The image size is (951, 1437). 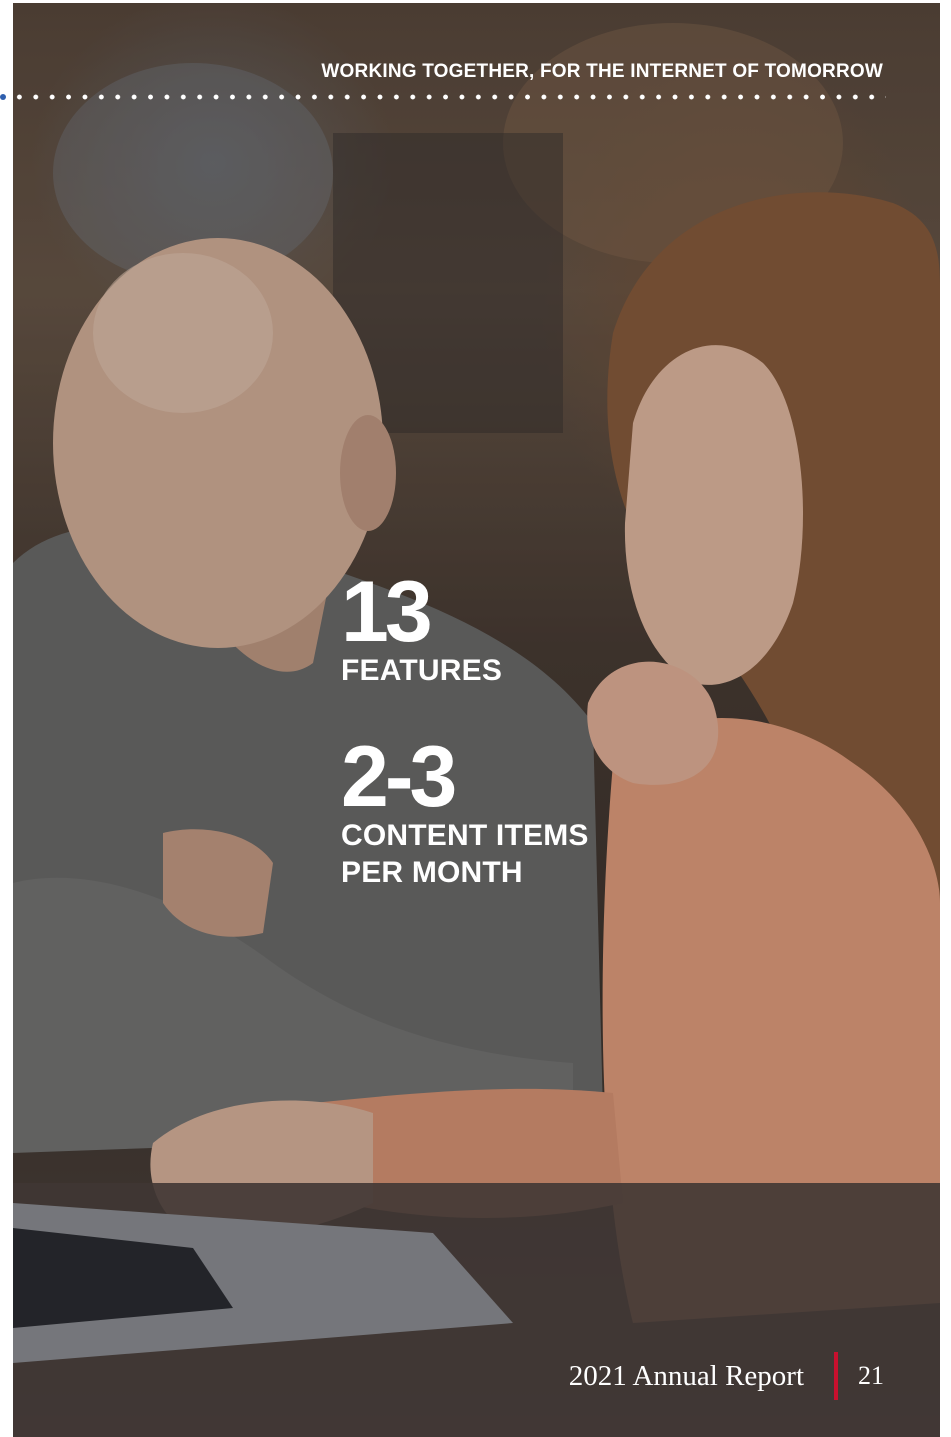 What do you see at coordinates (465, 835) in the screenshot?
I see `stat-content-items-label-line-1: CONTENT ITEMS` at bounding box center [465, 835].